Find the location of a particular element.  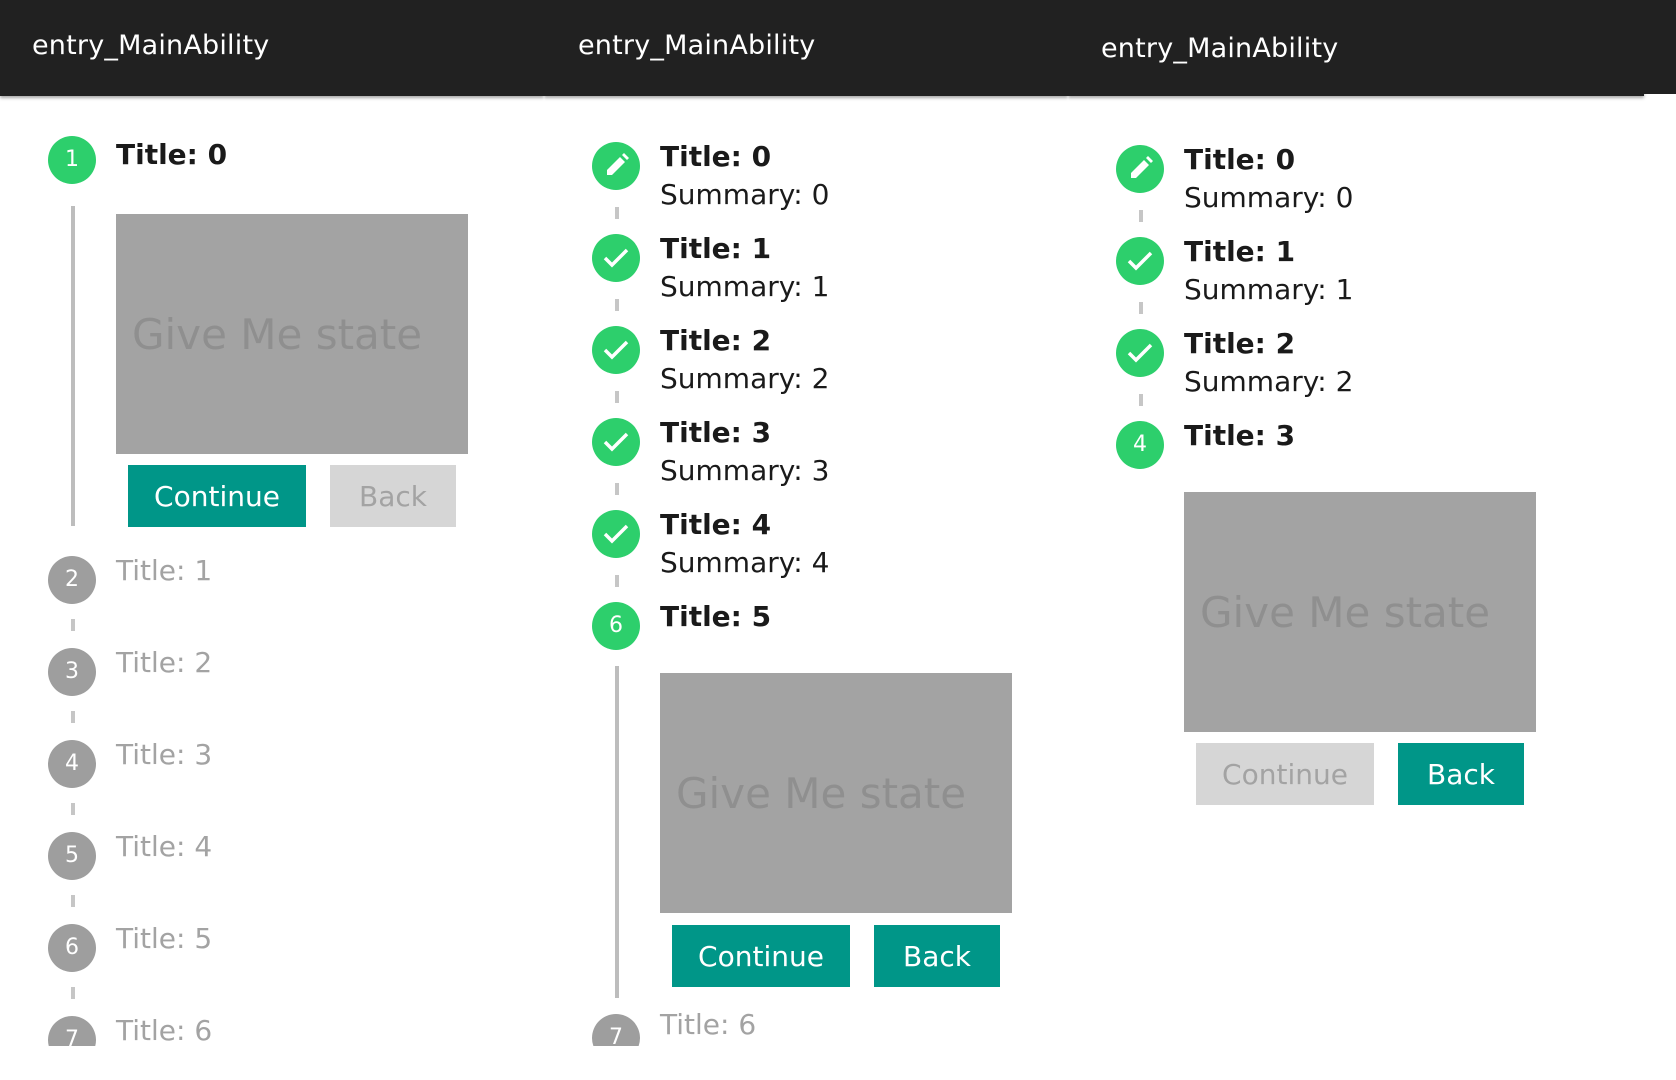

step-summary: Summary: 1 is located at coordinates (1269, 289).